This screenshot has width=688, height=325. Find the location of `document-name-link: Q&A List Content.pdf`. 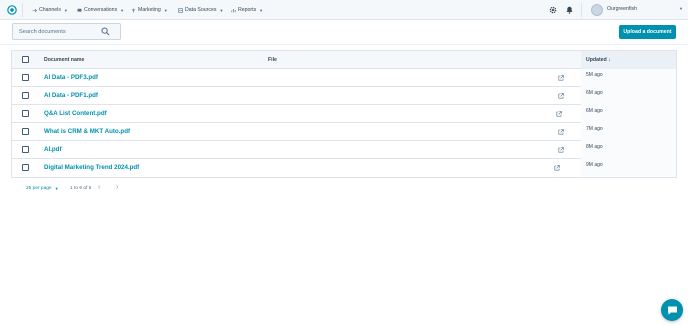

document-name-link: Q&A List Content.pdf is located at coordinates (75, 113).